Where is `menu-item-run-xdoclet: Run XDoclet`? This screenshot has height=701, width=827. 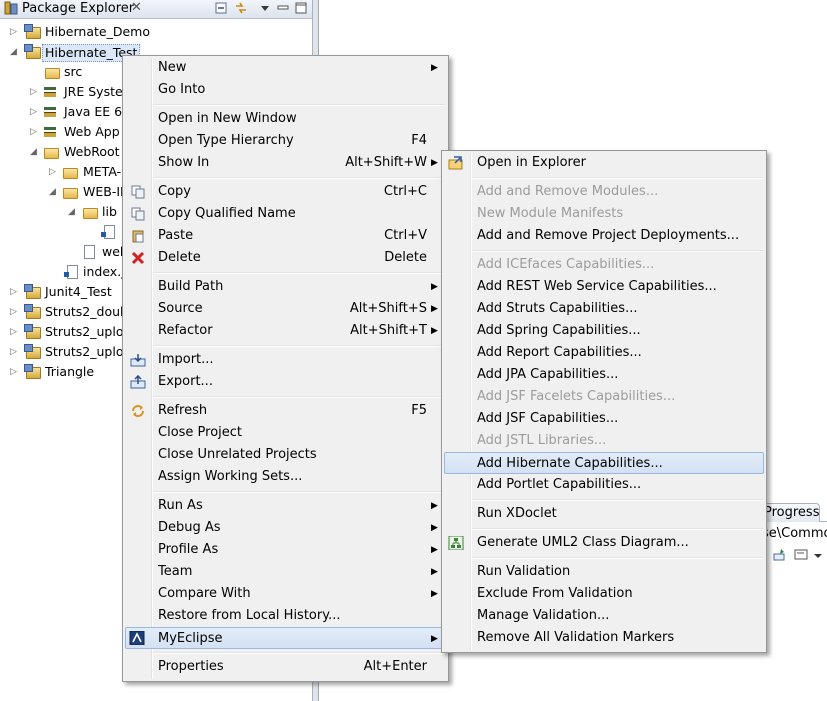
menu-item-run-xdoclet: Run XDoclet is located at coordinates (604, 514).